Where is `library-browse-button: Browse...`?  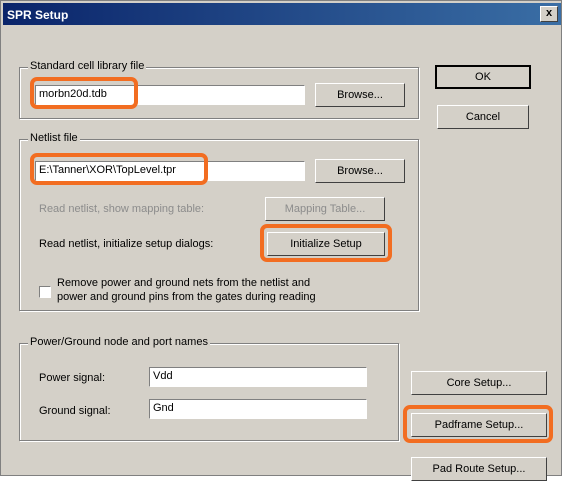 library-browse-button: Browse... is located at coordinates (360, 95).